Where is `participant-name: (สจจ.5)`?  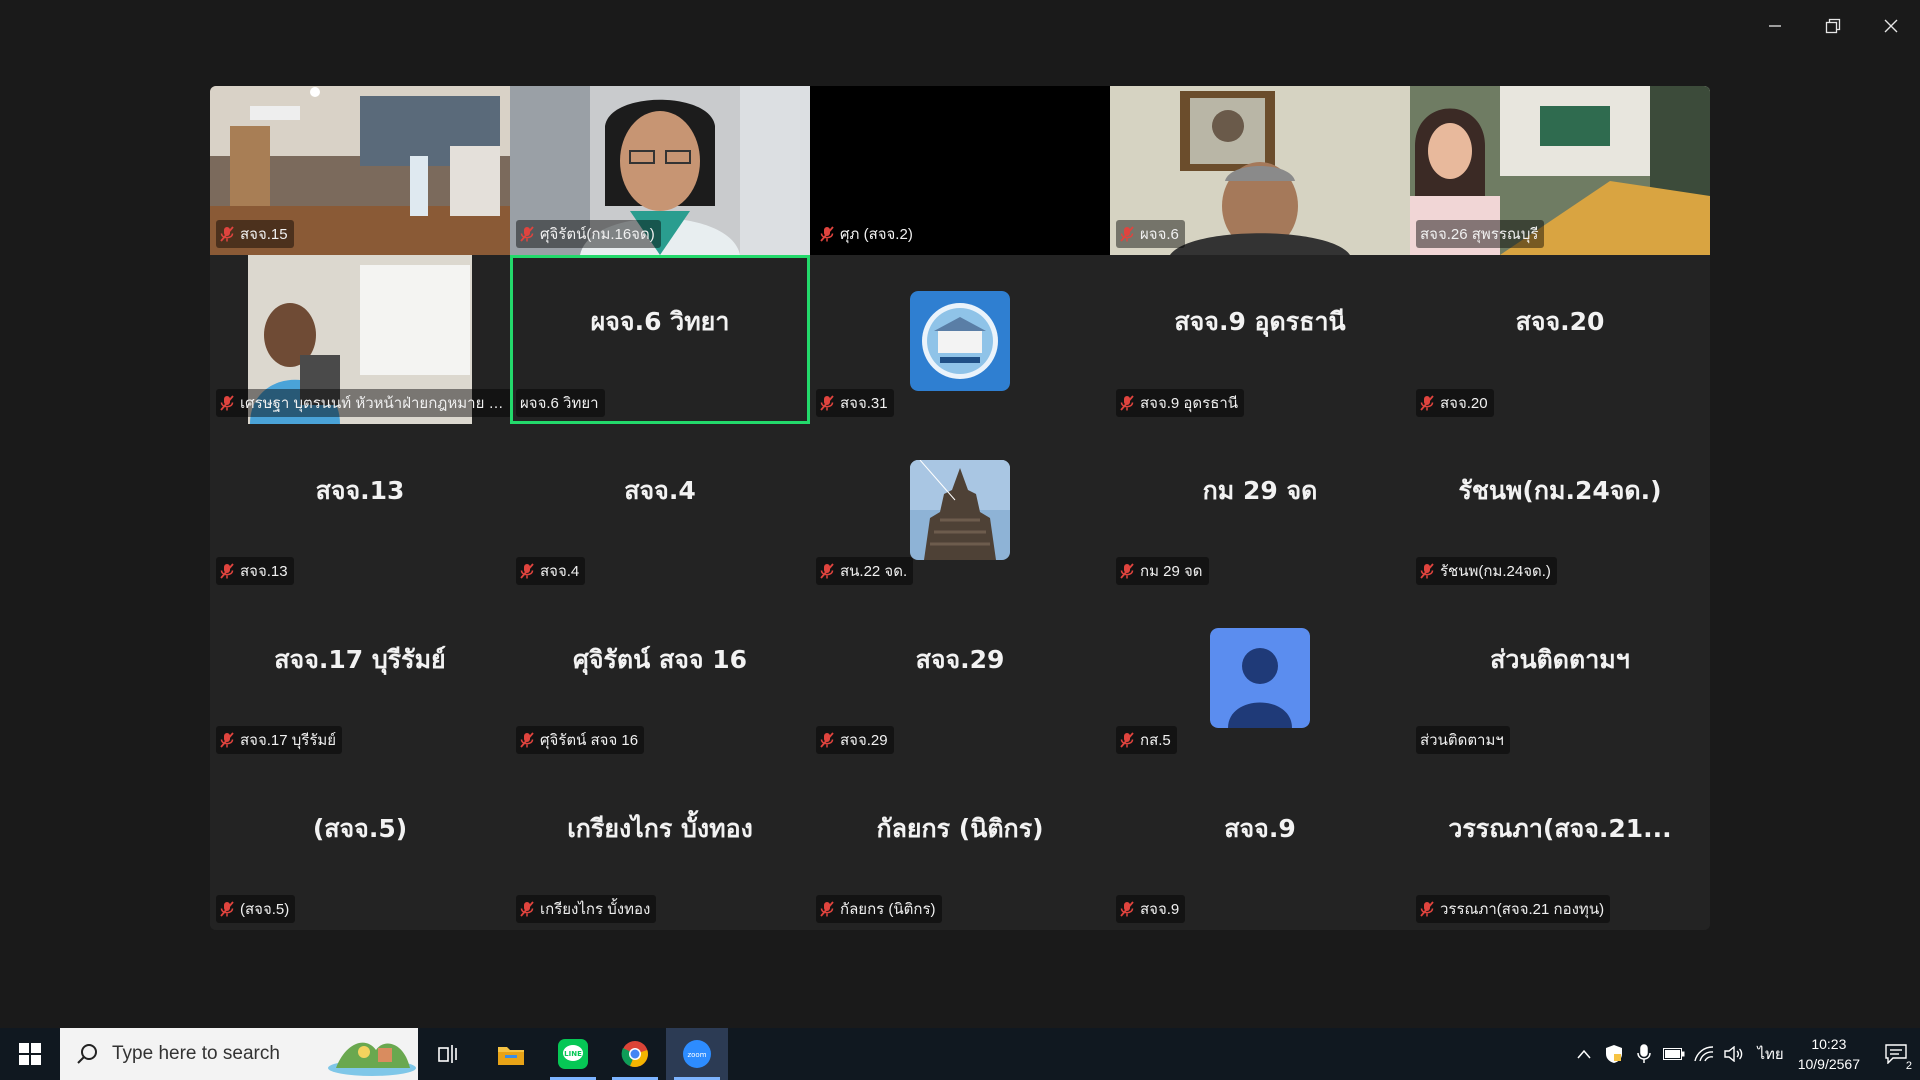
participant-name: (สจจ.5) is located at coordinates (265, 909).